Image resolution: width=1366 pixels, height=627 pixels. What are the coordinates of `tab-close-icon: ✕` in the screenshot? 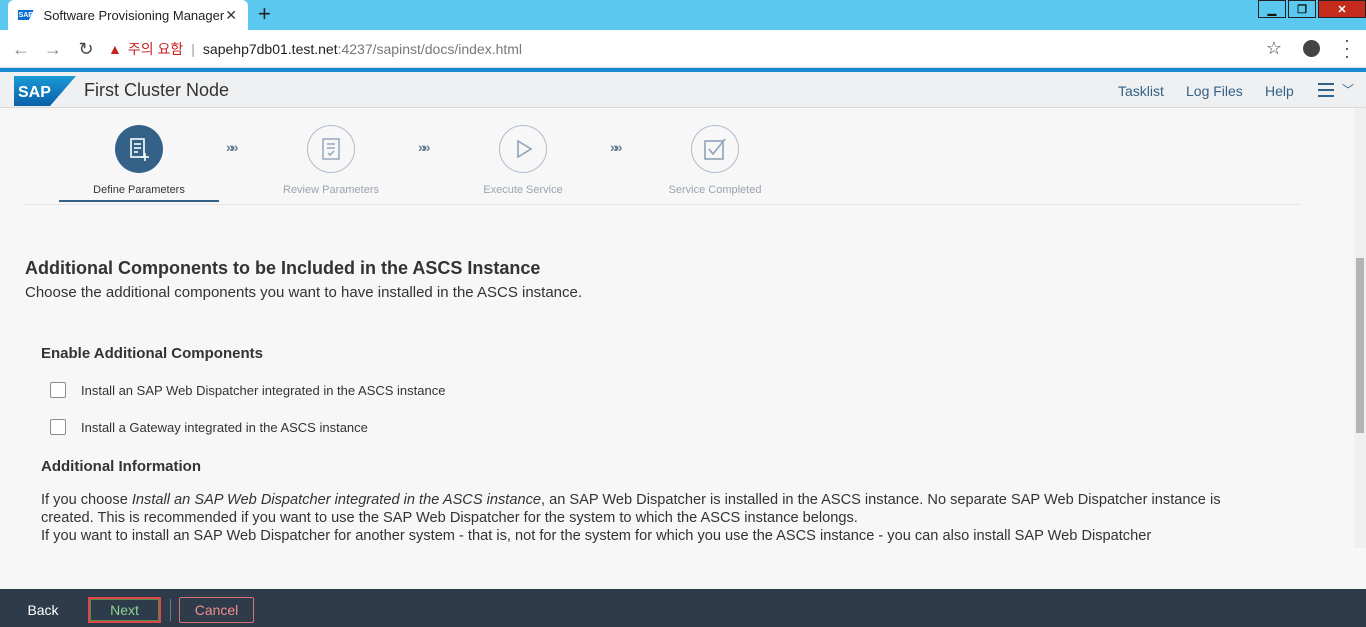 It's located at (231, 15).